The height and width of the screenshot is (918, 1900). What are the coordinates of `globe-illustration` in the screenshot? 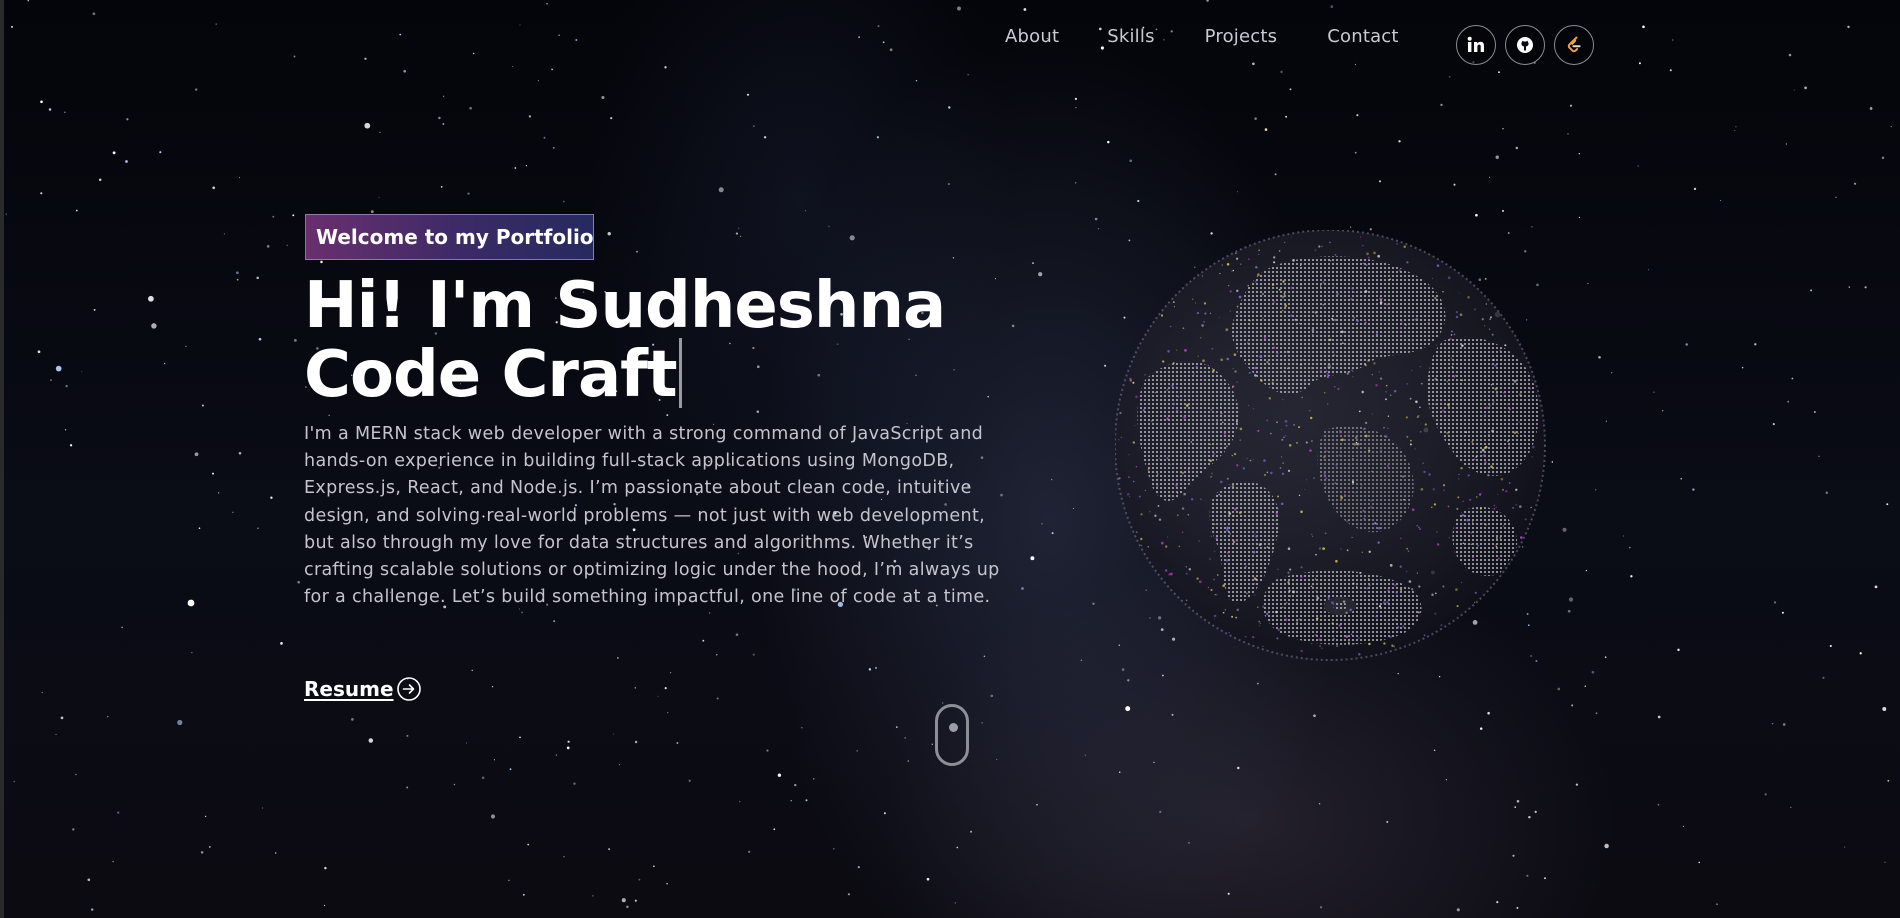 It's located at (1330, 445).